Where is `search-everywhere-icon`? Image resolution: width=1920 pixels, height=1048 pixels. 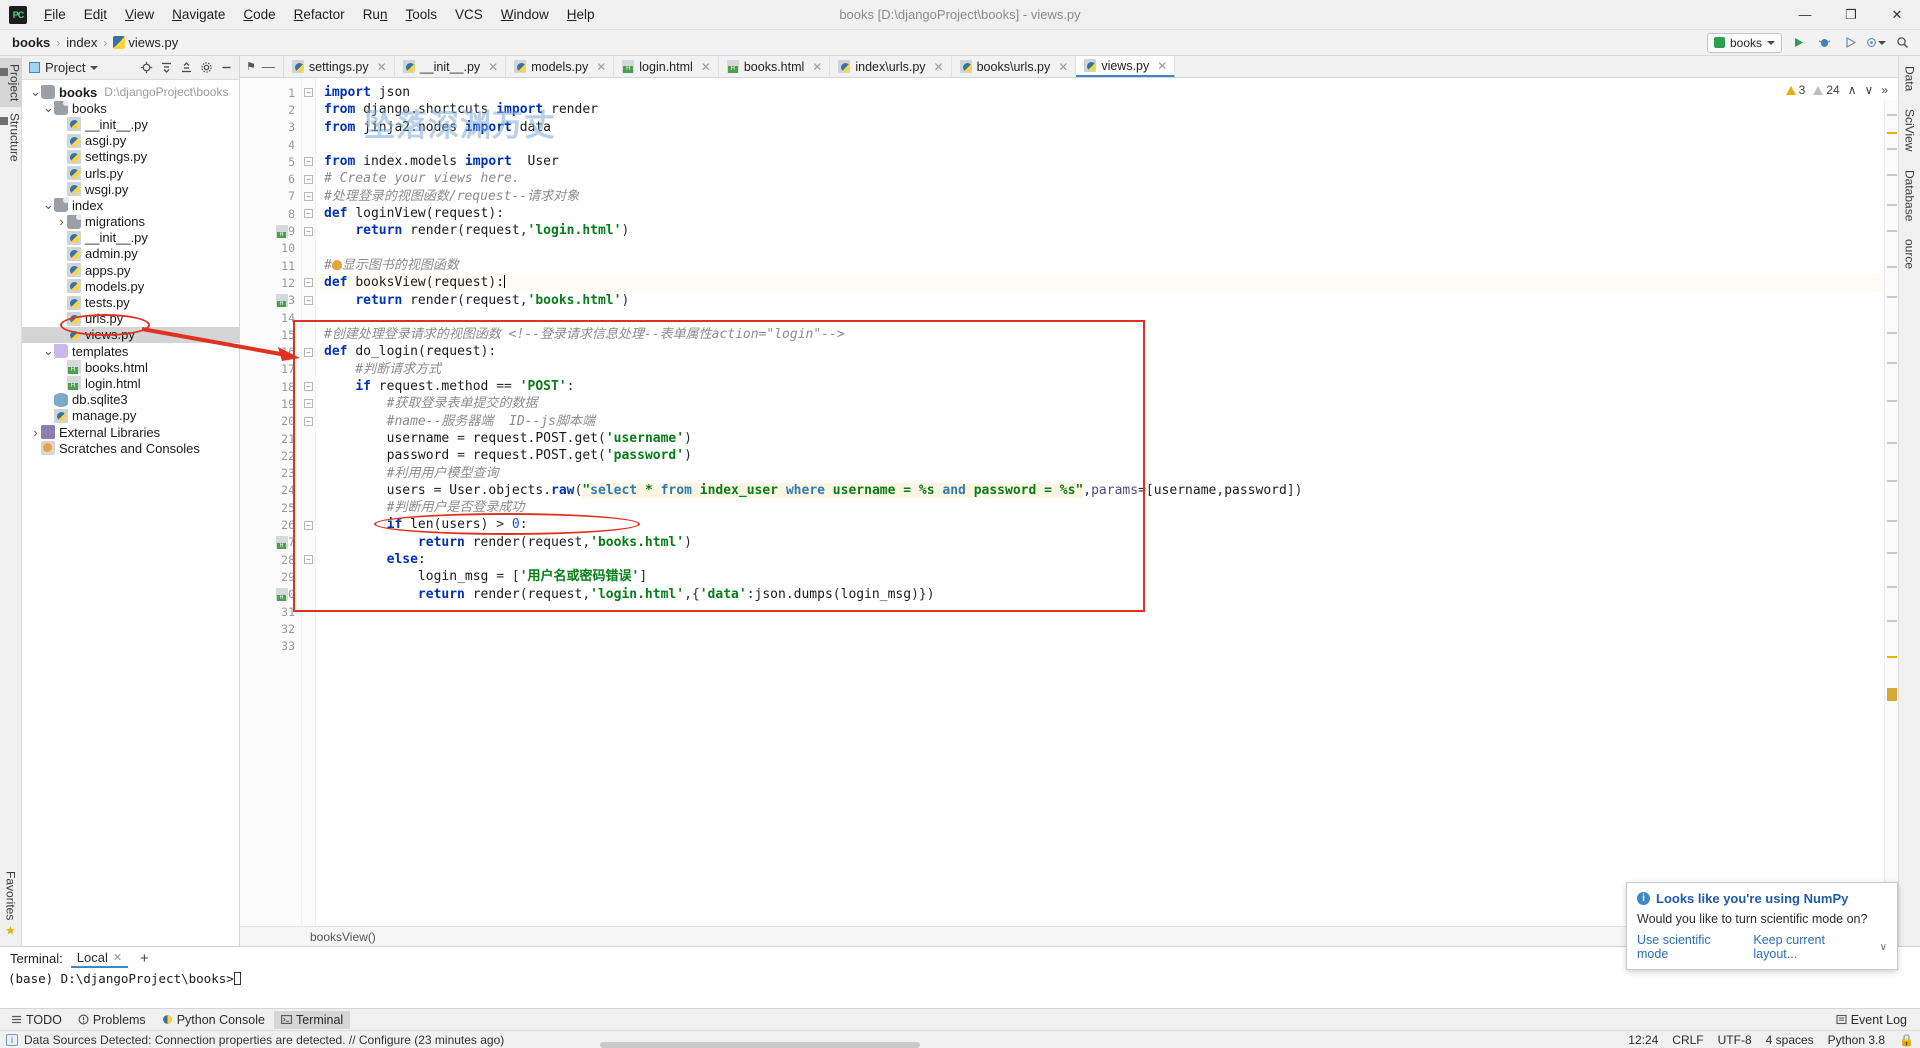
search-everywhere-icon is located at coordinates (1902, 43).